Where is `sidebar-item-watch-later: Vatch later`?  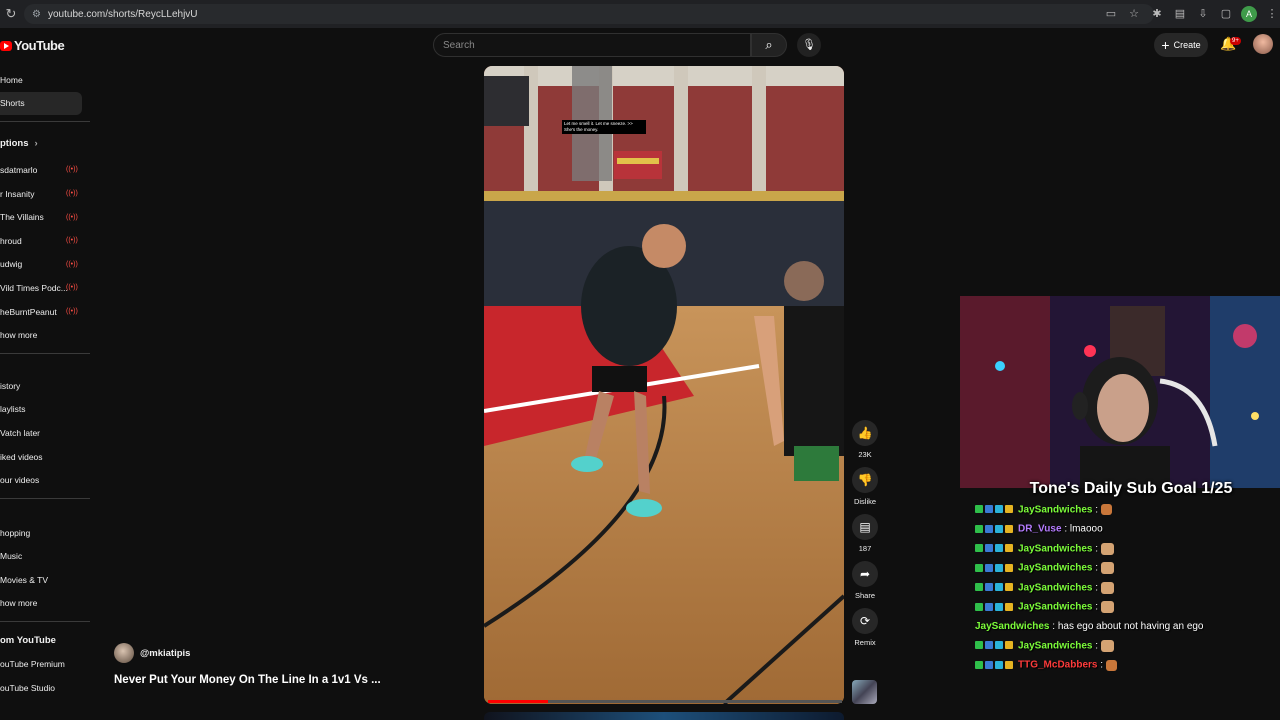
sidebar-item-watch-later: Vatch later is located at coordinates (45, 433).